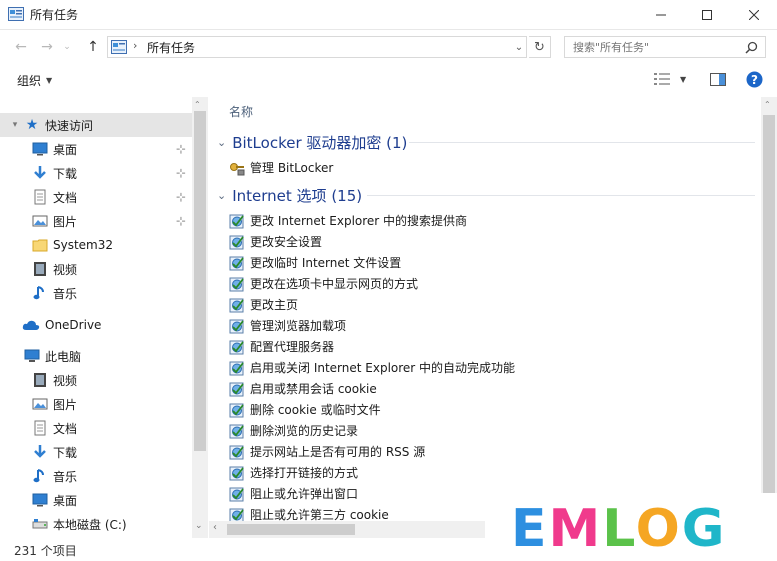  I want to click on list-item: 更改安全设置, so click(275, 241).